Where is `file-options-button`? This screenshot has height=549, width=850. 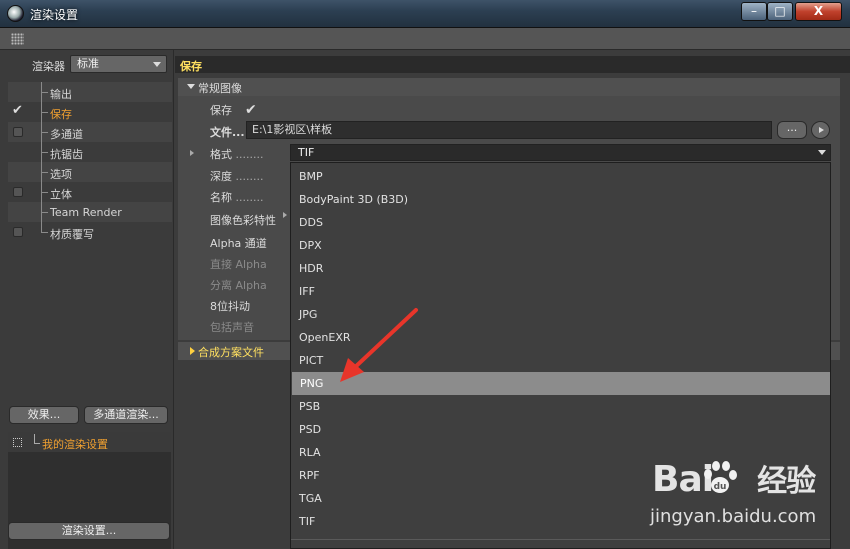 file-options-button is located at coordinates (820, 130).